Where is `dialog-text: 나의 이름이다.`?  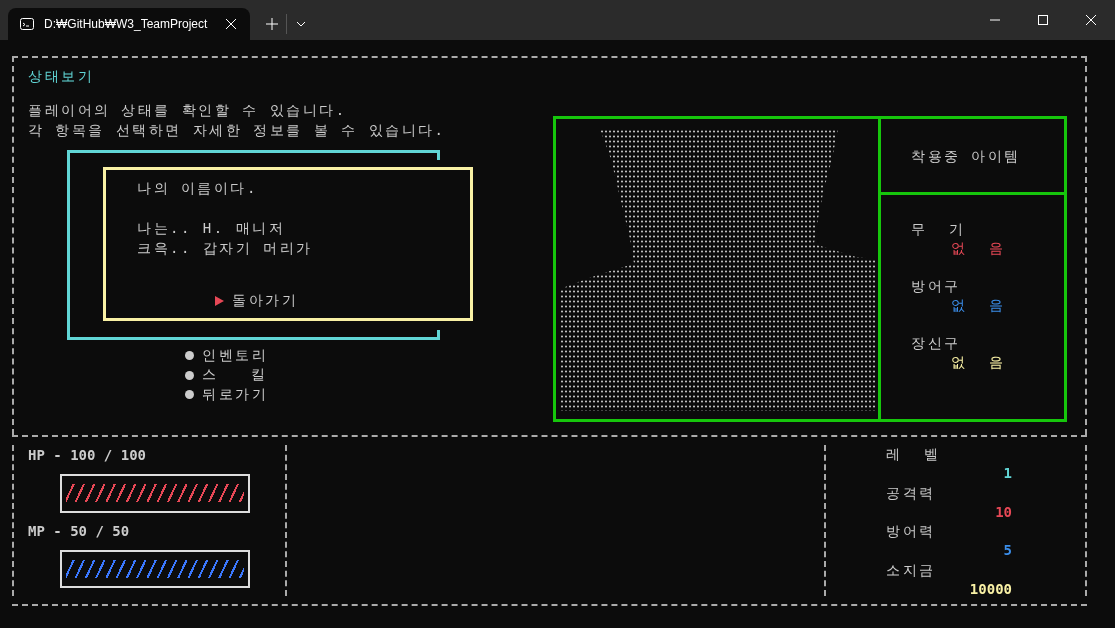 dialog-text: 나의 이름이다. is located at coordinates (198, 188).